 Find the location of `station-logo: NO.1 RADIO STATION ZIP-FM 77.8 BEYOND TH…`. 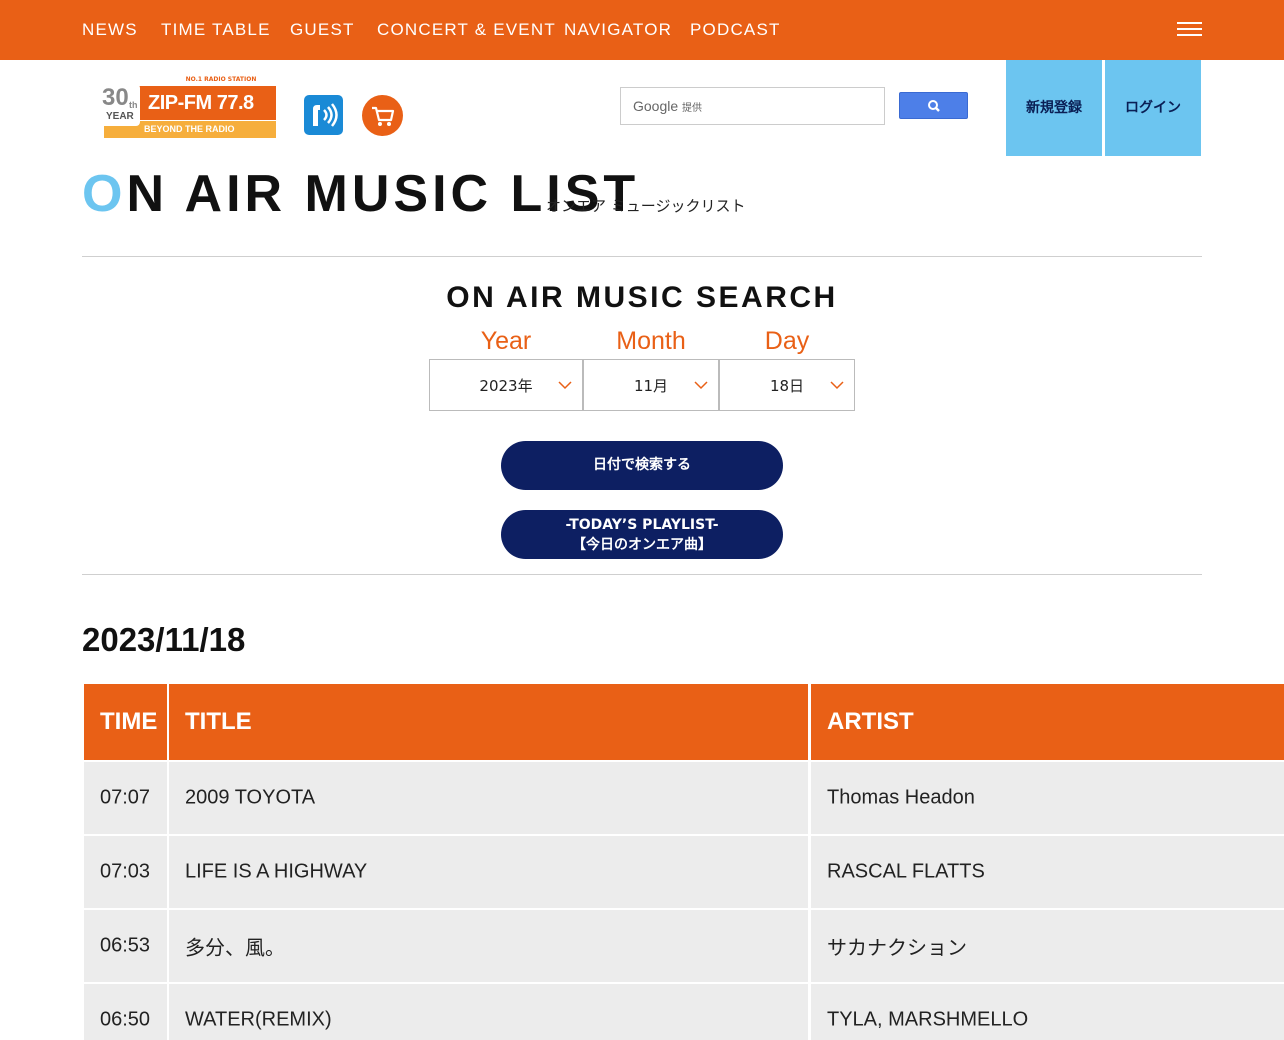

station-logo: NO.1 RADIO STATION ZIP-FM 77.8 BEYOND TH… is located at coordinates (188, 108).